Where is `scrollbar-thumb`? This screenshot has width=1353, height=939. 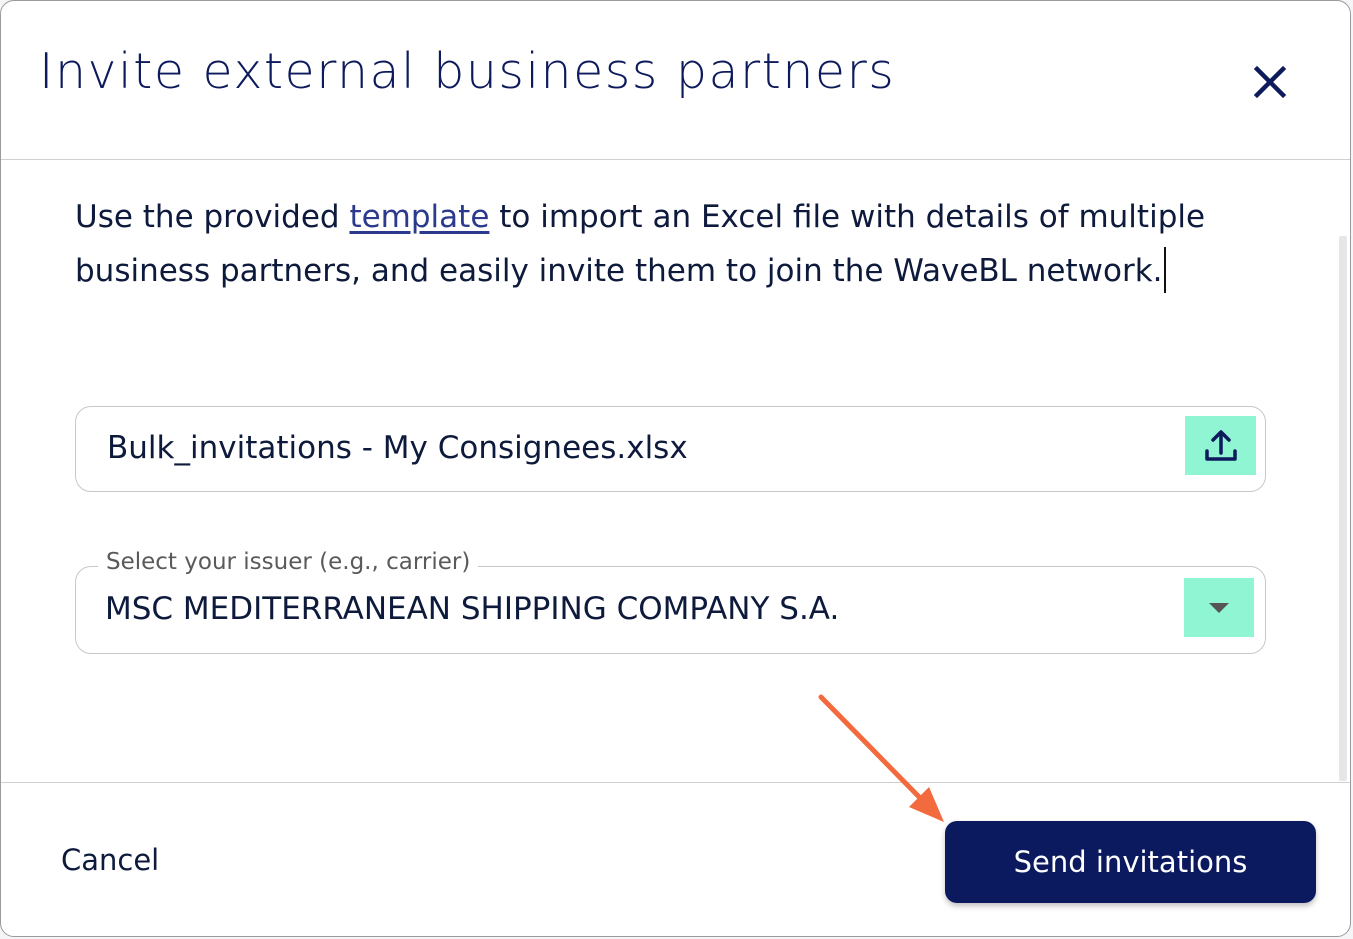
scrollbar-thumb is located at coordinates (1343, 508).